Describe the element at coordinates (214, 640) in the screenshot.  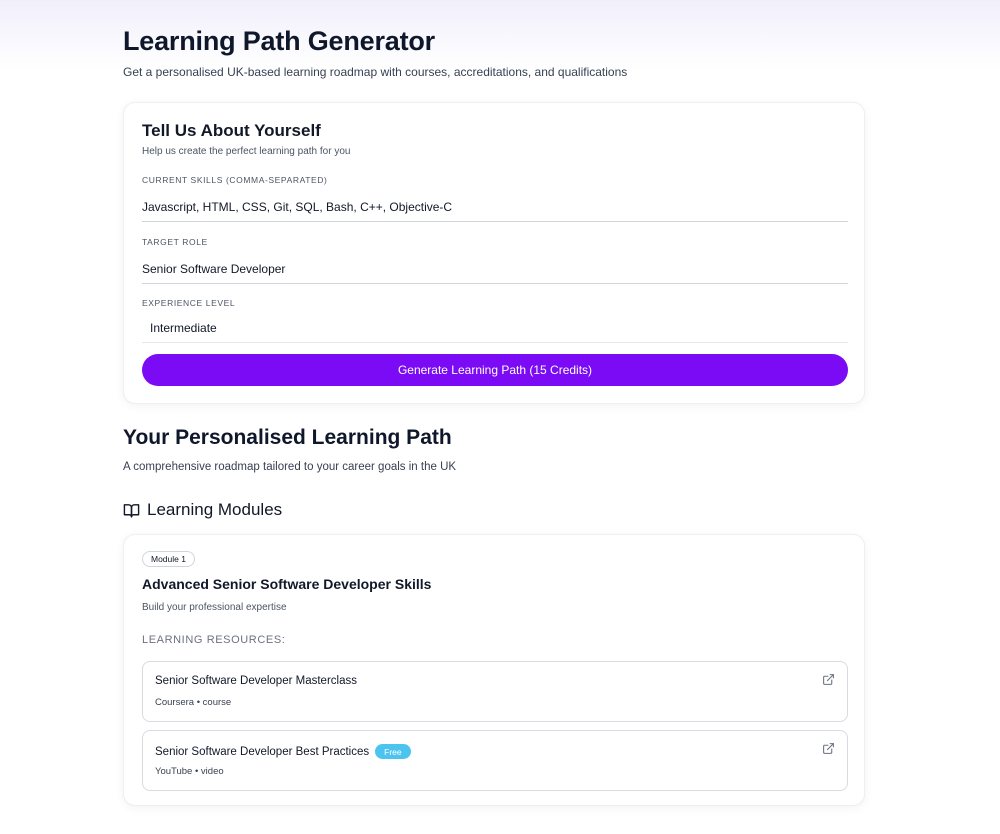
I see `learning-resources-label: LEARNING RESOURCES:` at that location.